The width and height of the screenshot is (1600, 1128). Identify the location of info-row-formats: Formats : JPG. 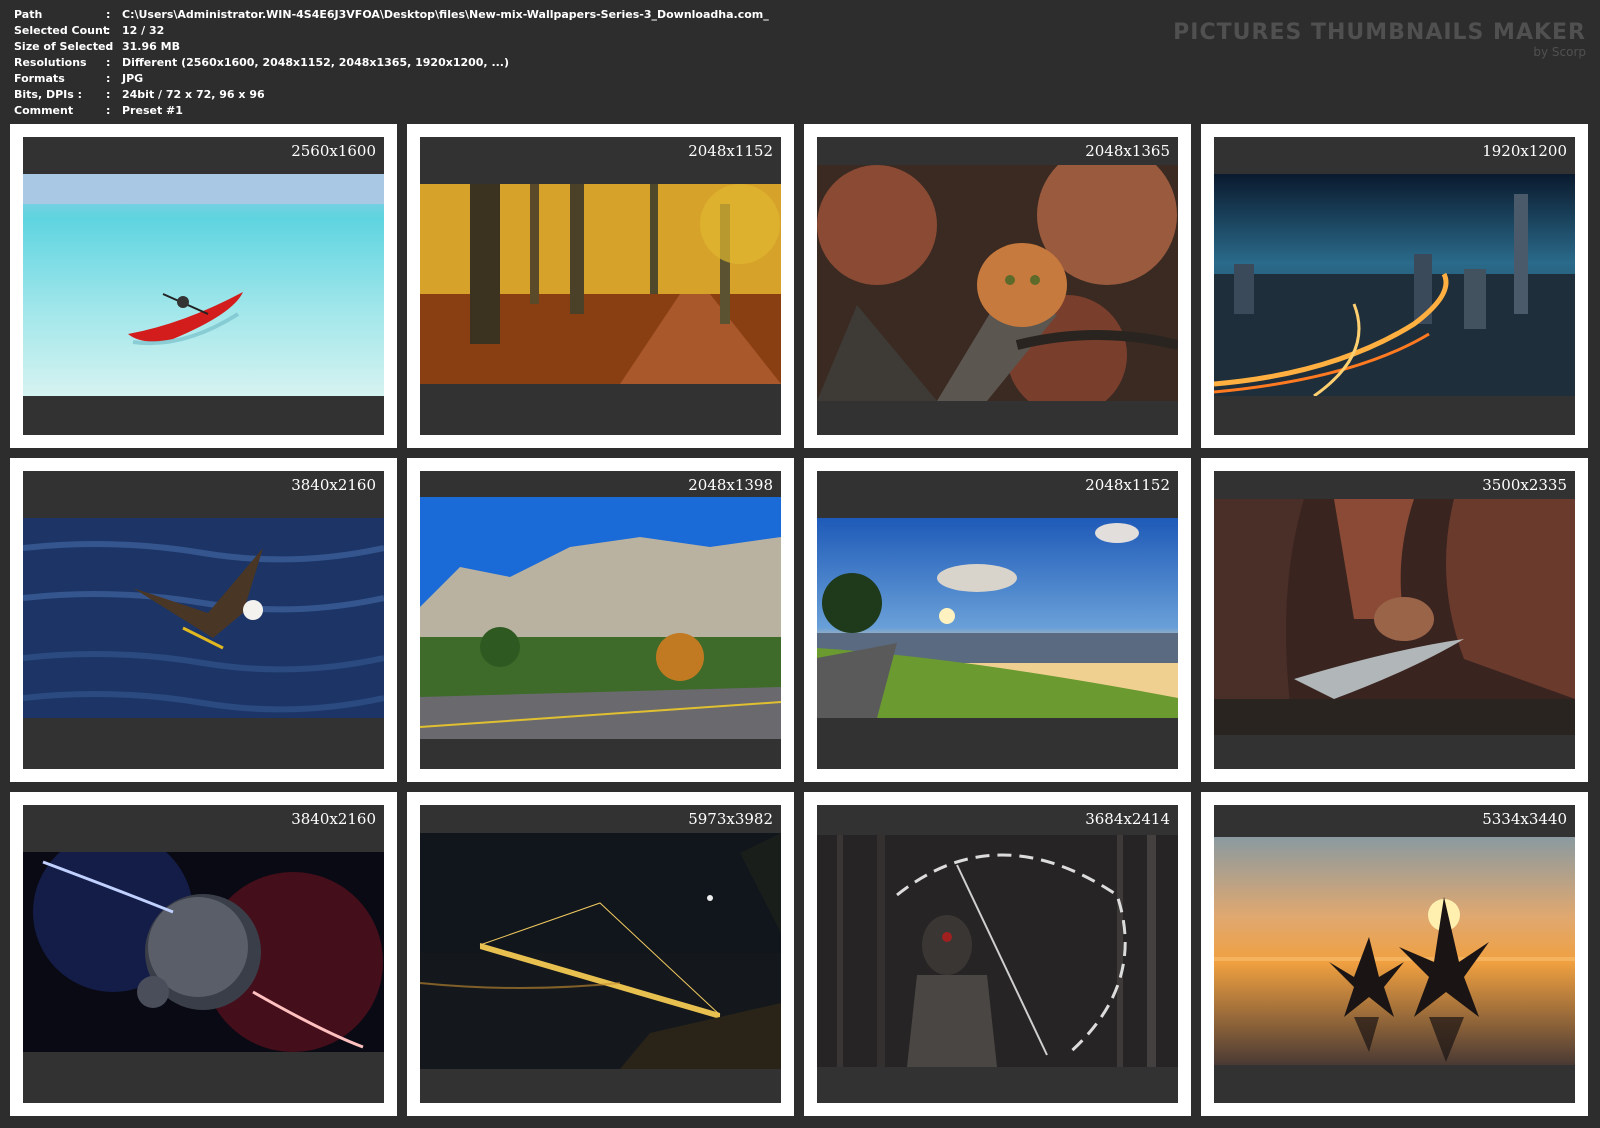
(391, 79).